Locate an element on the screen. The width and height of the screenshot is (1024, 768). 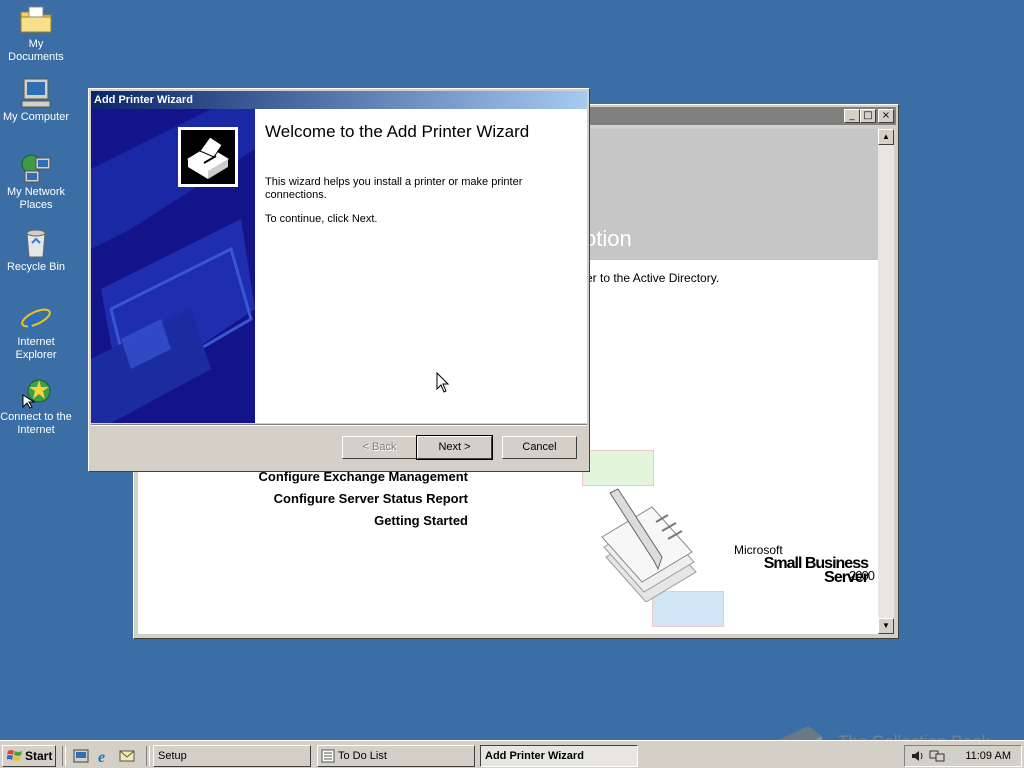
back-button: < Back is located at coordinates (379, 447).